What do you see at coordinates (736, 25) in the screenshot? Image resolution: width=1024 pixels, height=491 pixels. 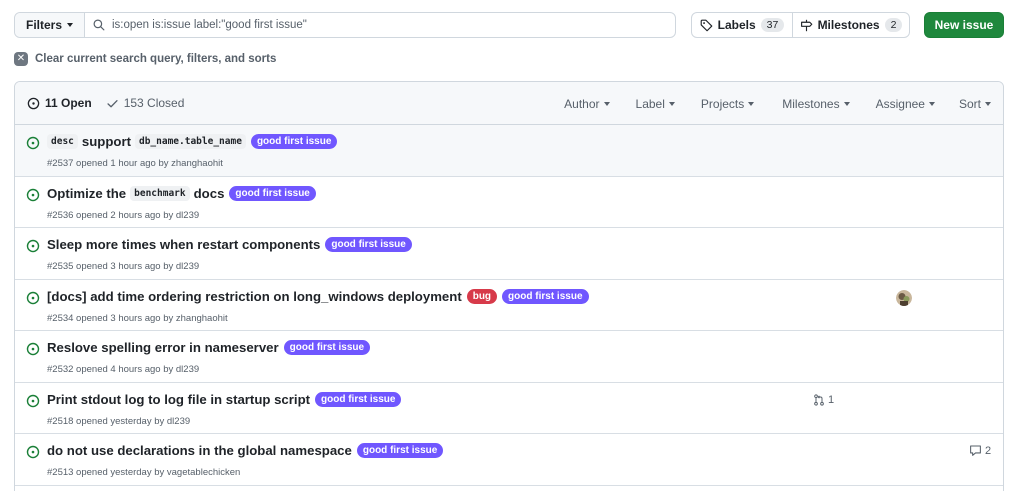 I see `labels-button-label: Labels` at bounding box center [736, 25].